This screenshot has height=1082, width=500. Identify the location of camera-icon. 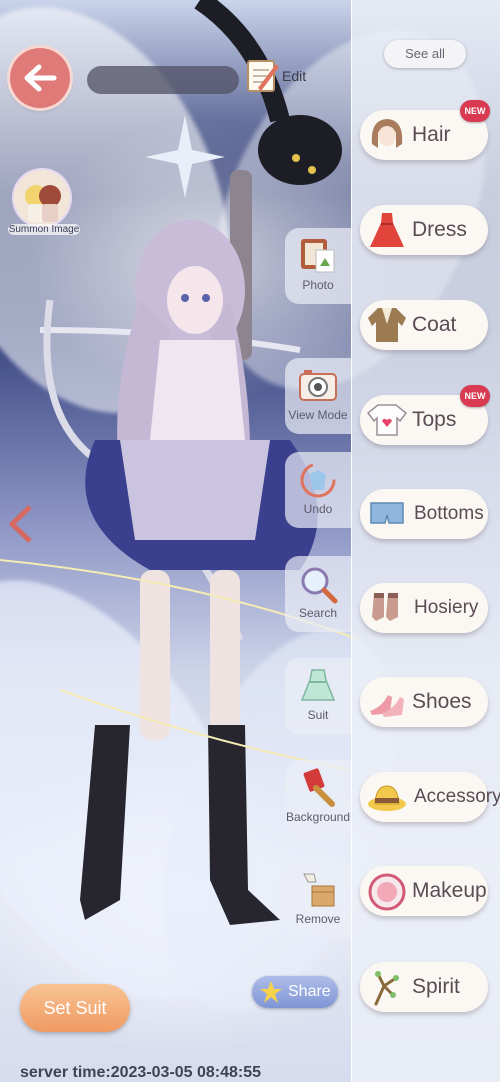
(318, 386).